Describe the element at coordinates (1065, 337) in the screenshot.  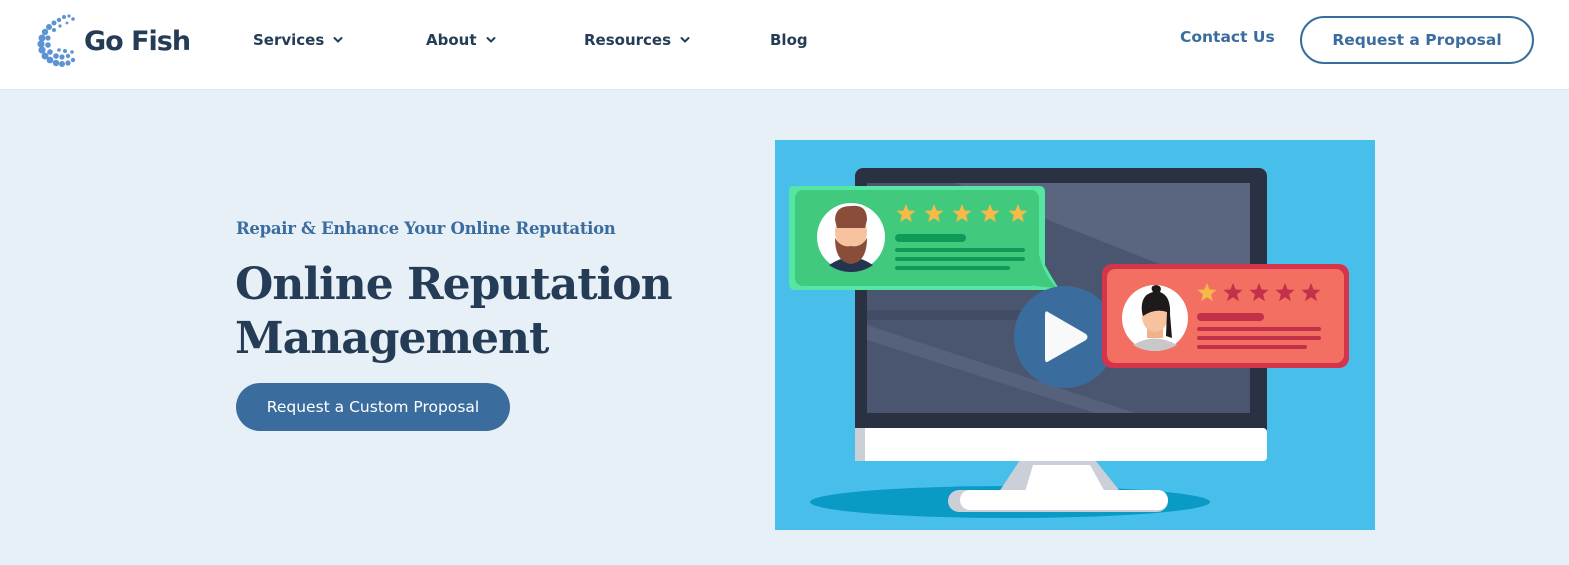
I see `play-button` at that location.